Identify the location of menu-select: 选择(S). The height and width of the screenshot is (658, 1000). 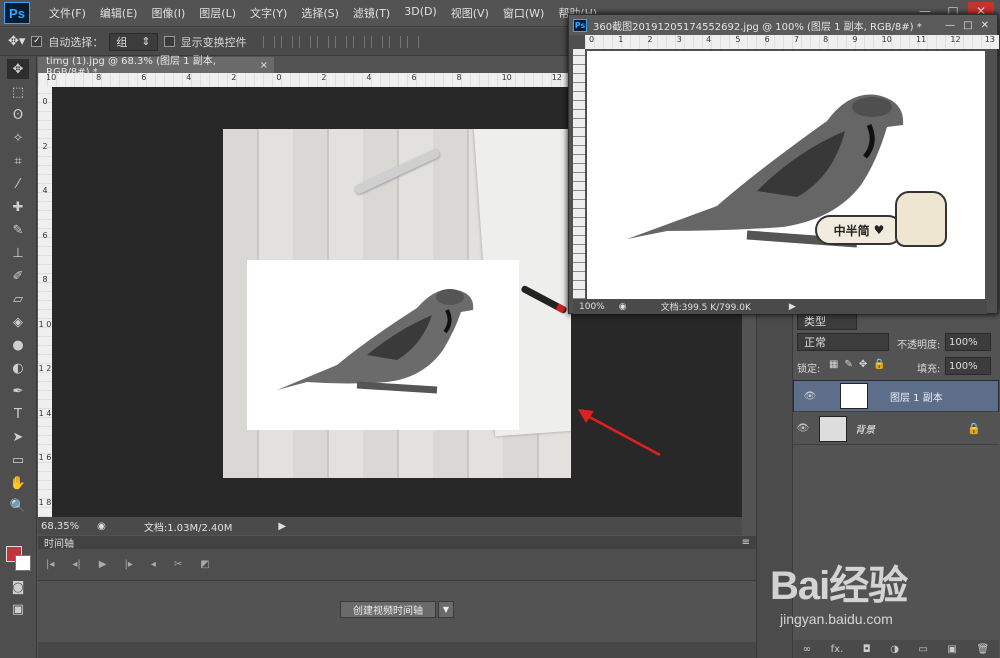
(320, 13).